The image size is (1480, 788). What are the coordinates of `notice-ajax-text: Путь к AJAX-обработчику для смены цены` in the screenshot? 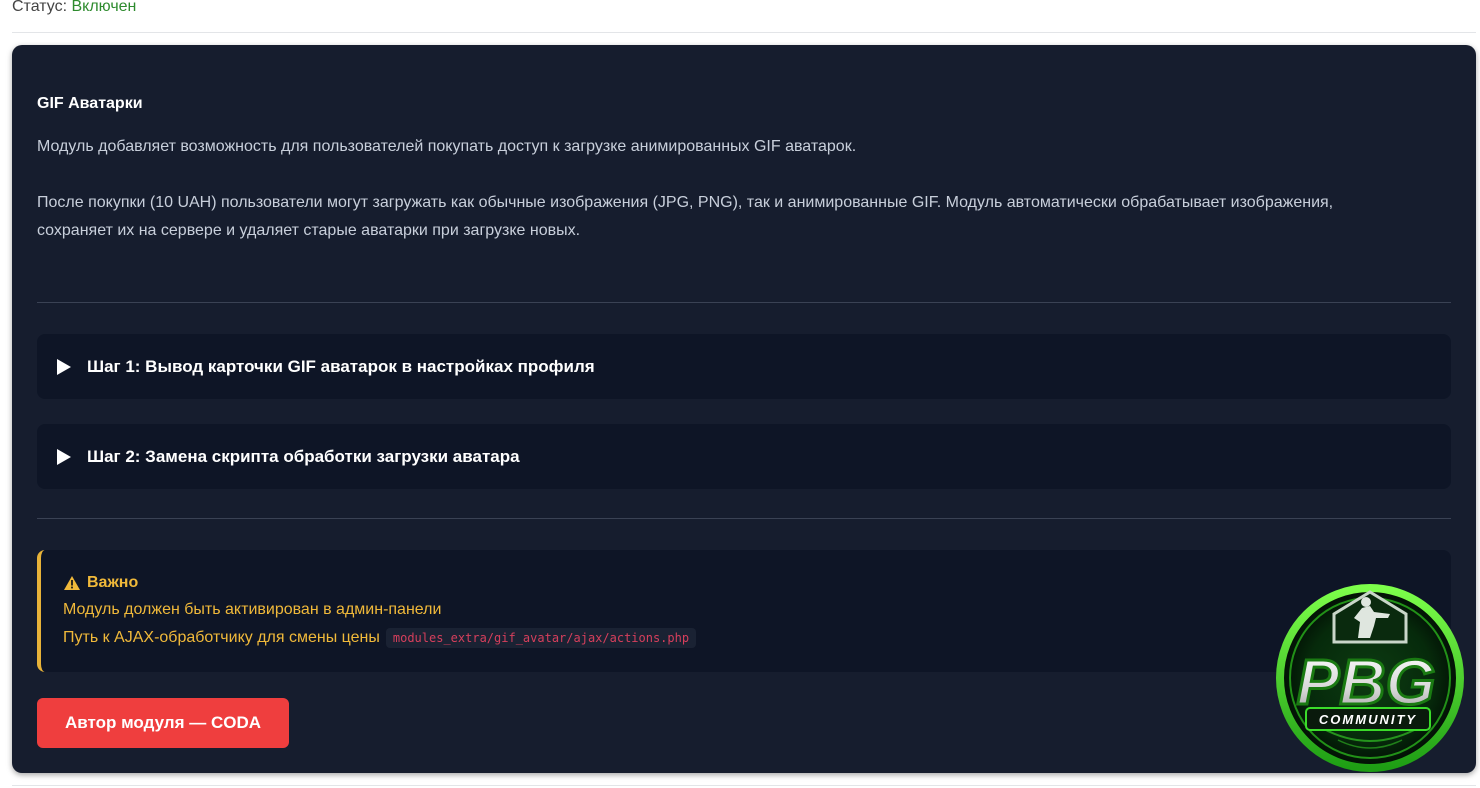 It's located at (221, 637).